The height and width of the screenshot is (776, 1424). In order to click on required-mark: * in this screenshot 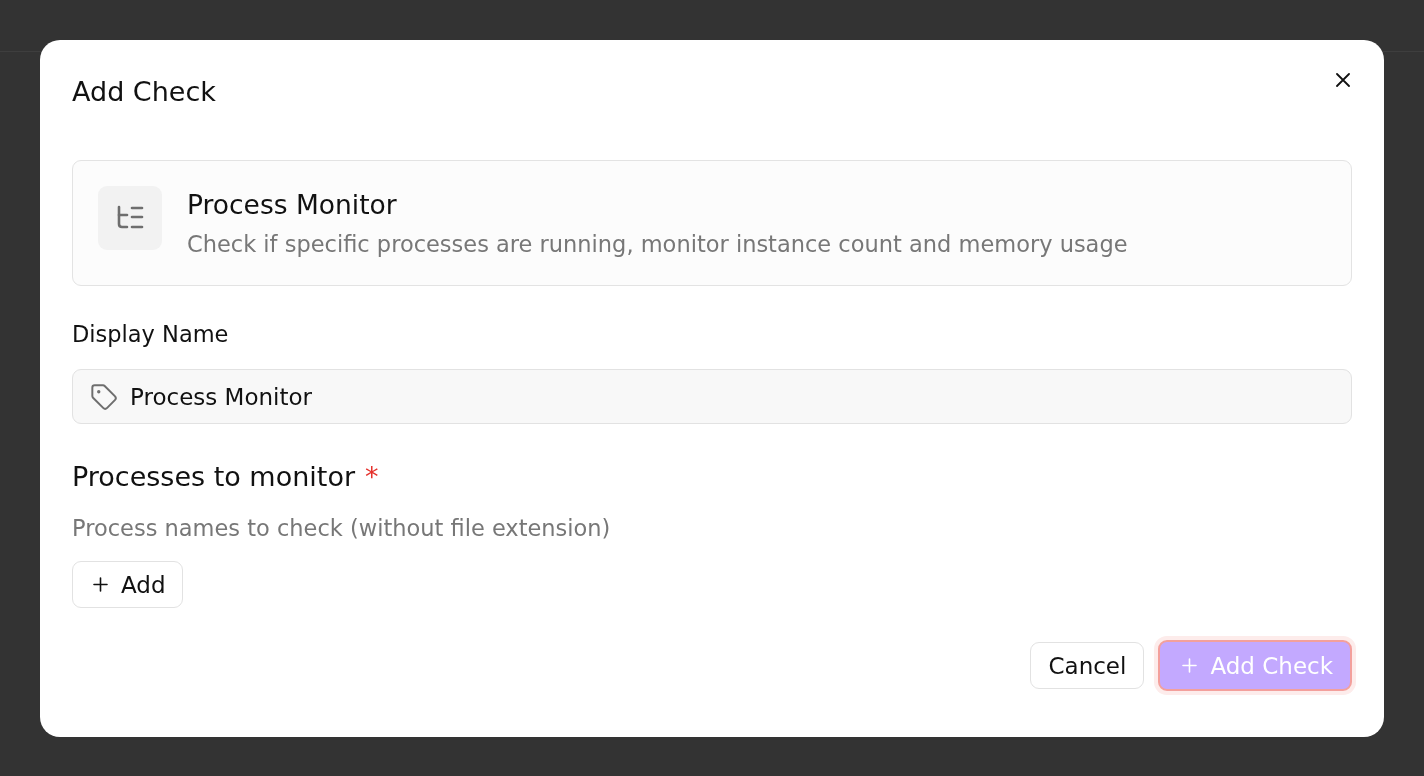, I will do `click(372, 477)`.